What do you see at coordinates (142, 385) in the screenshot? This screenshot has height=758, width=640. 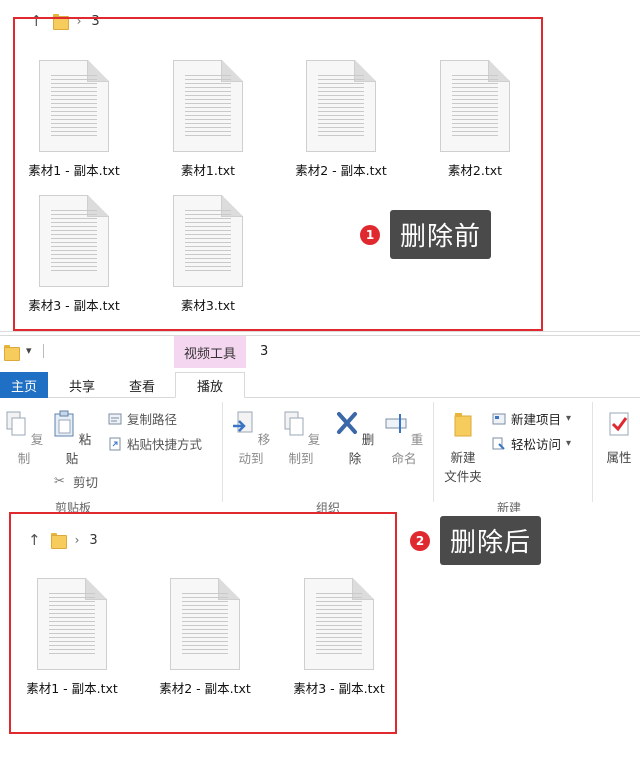 I see `tab-view: 查看` at bounding box center [142, 385].